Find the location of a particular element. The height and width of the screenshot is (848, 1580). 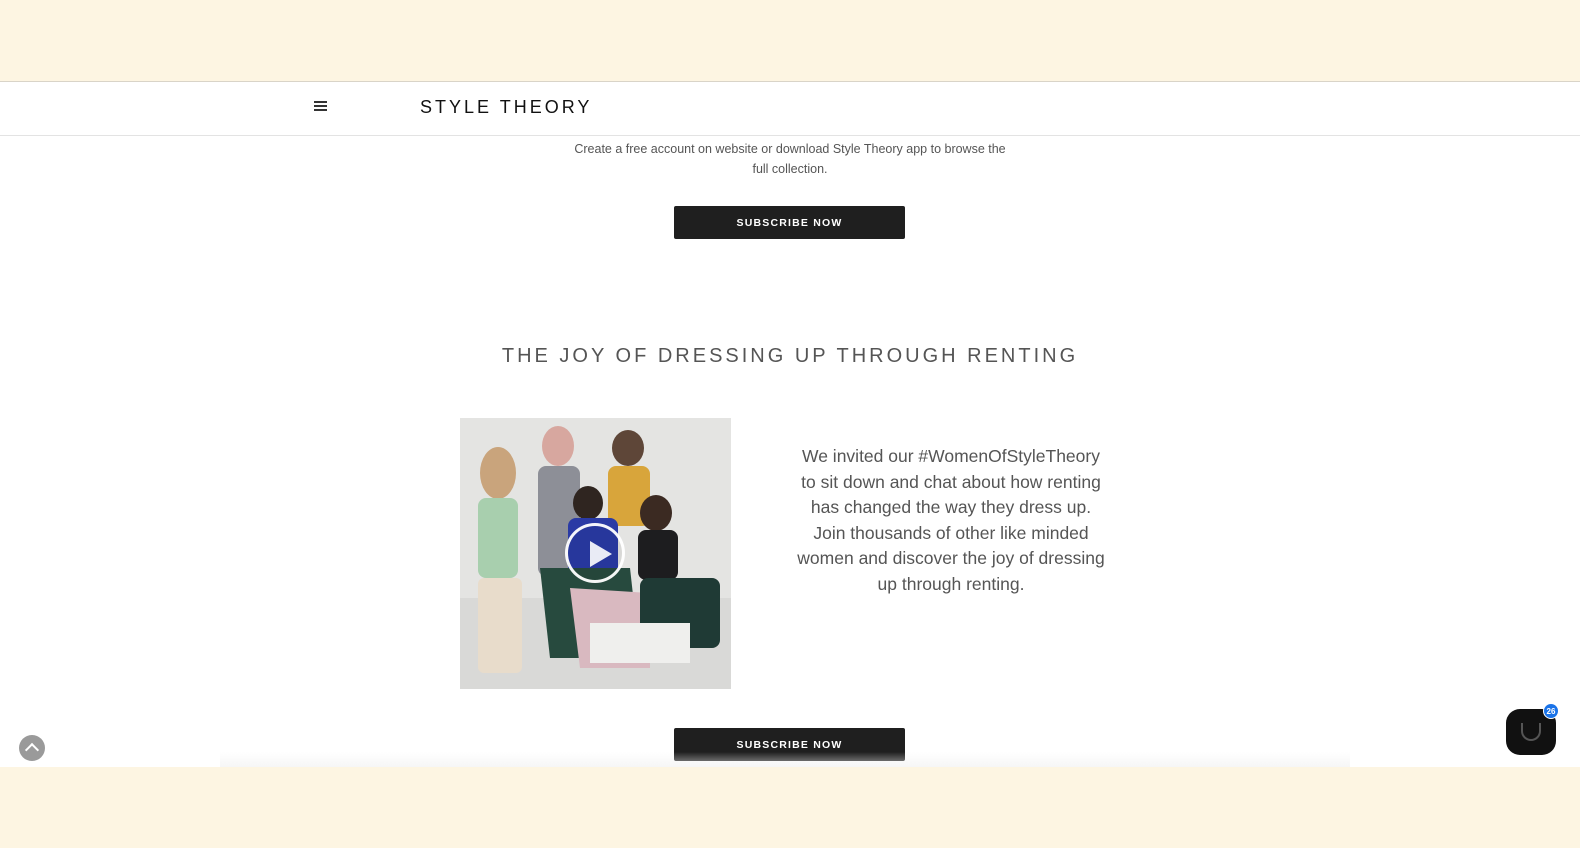

scroll-to-top-icon is located at coordinates (32, 748).